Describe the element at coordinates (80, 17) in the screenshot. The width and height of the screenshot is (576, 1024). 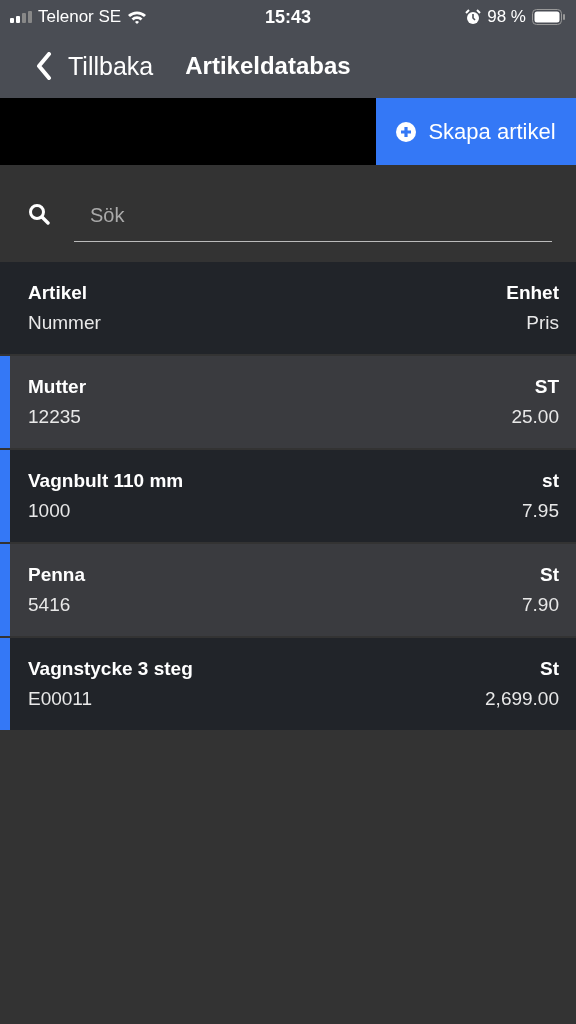
I see `carrier-name: Telenor SE` at that location.